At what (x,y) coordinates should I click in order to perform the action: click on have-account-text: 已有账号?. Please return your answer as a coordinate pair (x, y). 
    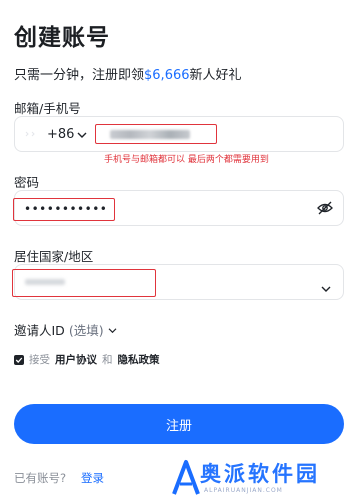
    Looking at the image, I should click on (40, 478).